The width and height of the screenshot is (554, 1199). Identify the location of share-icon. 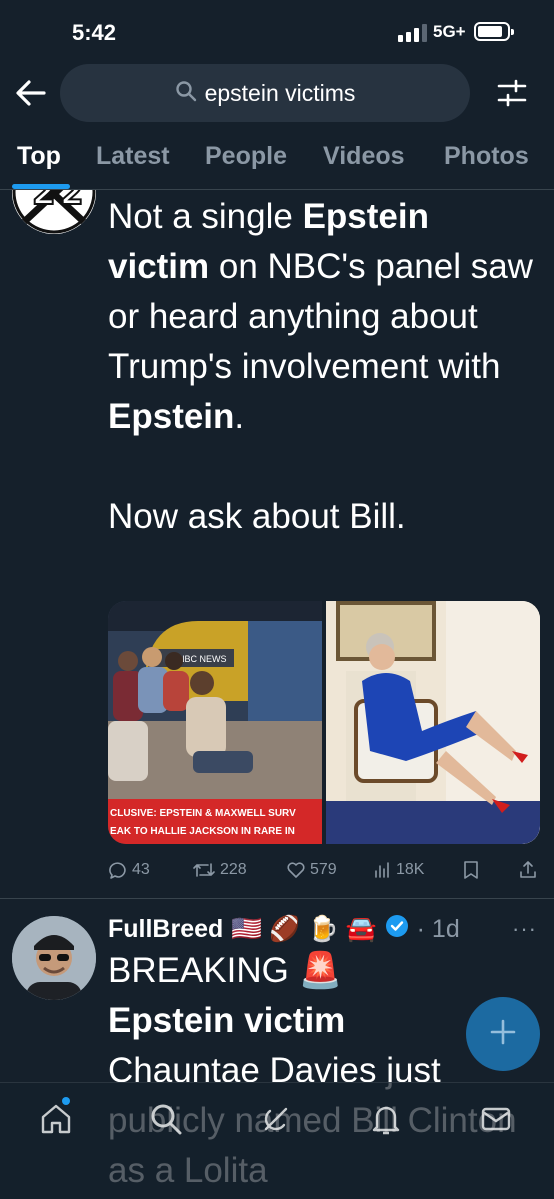
(528, 870).